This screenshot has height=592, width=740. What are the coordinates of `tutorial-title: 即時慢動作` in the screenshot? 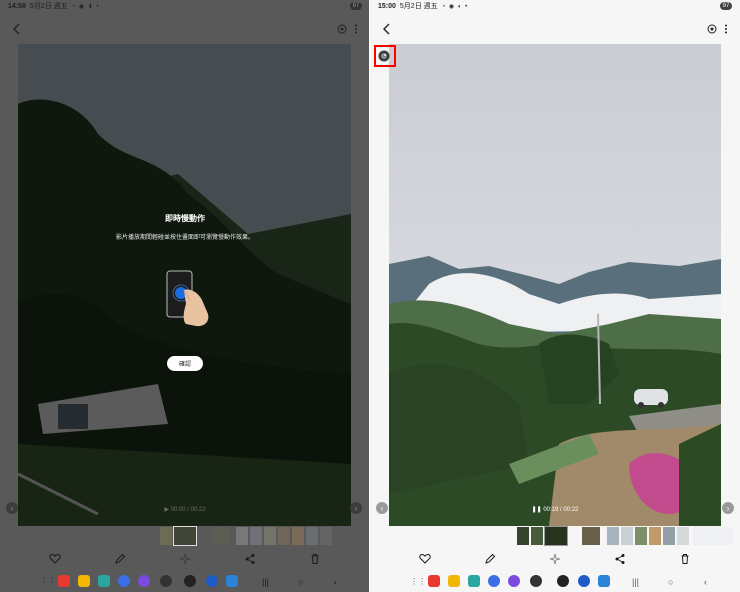 It's located at (185, 218).